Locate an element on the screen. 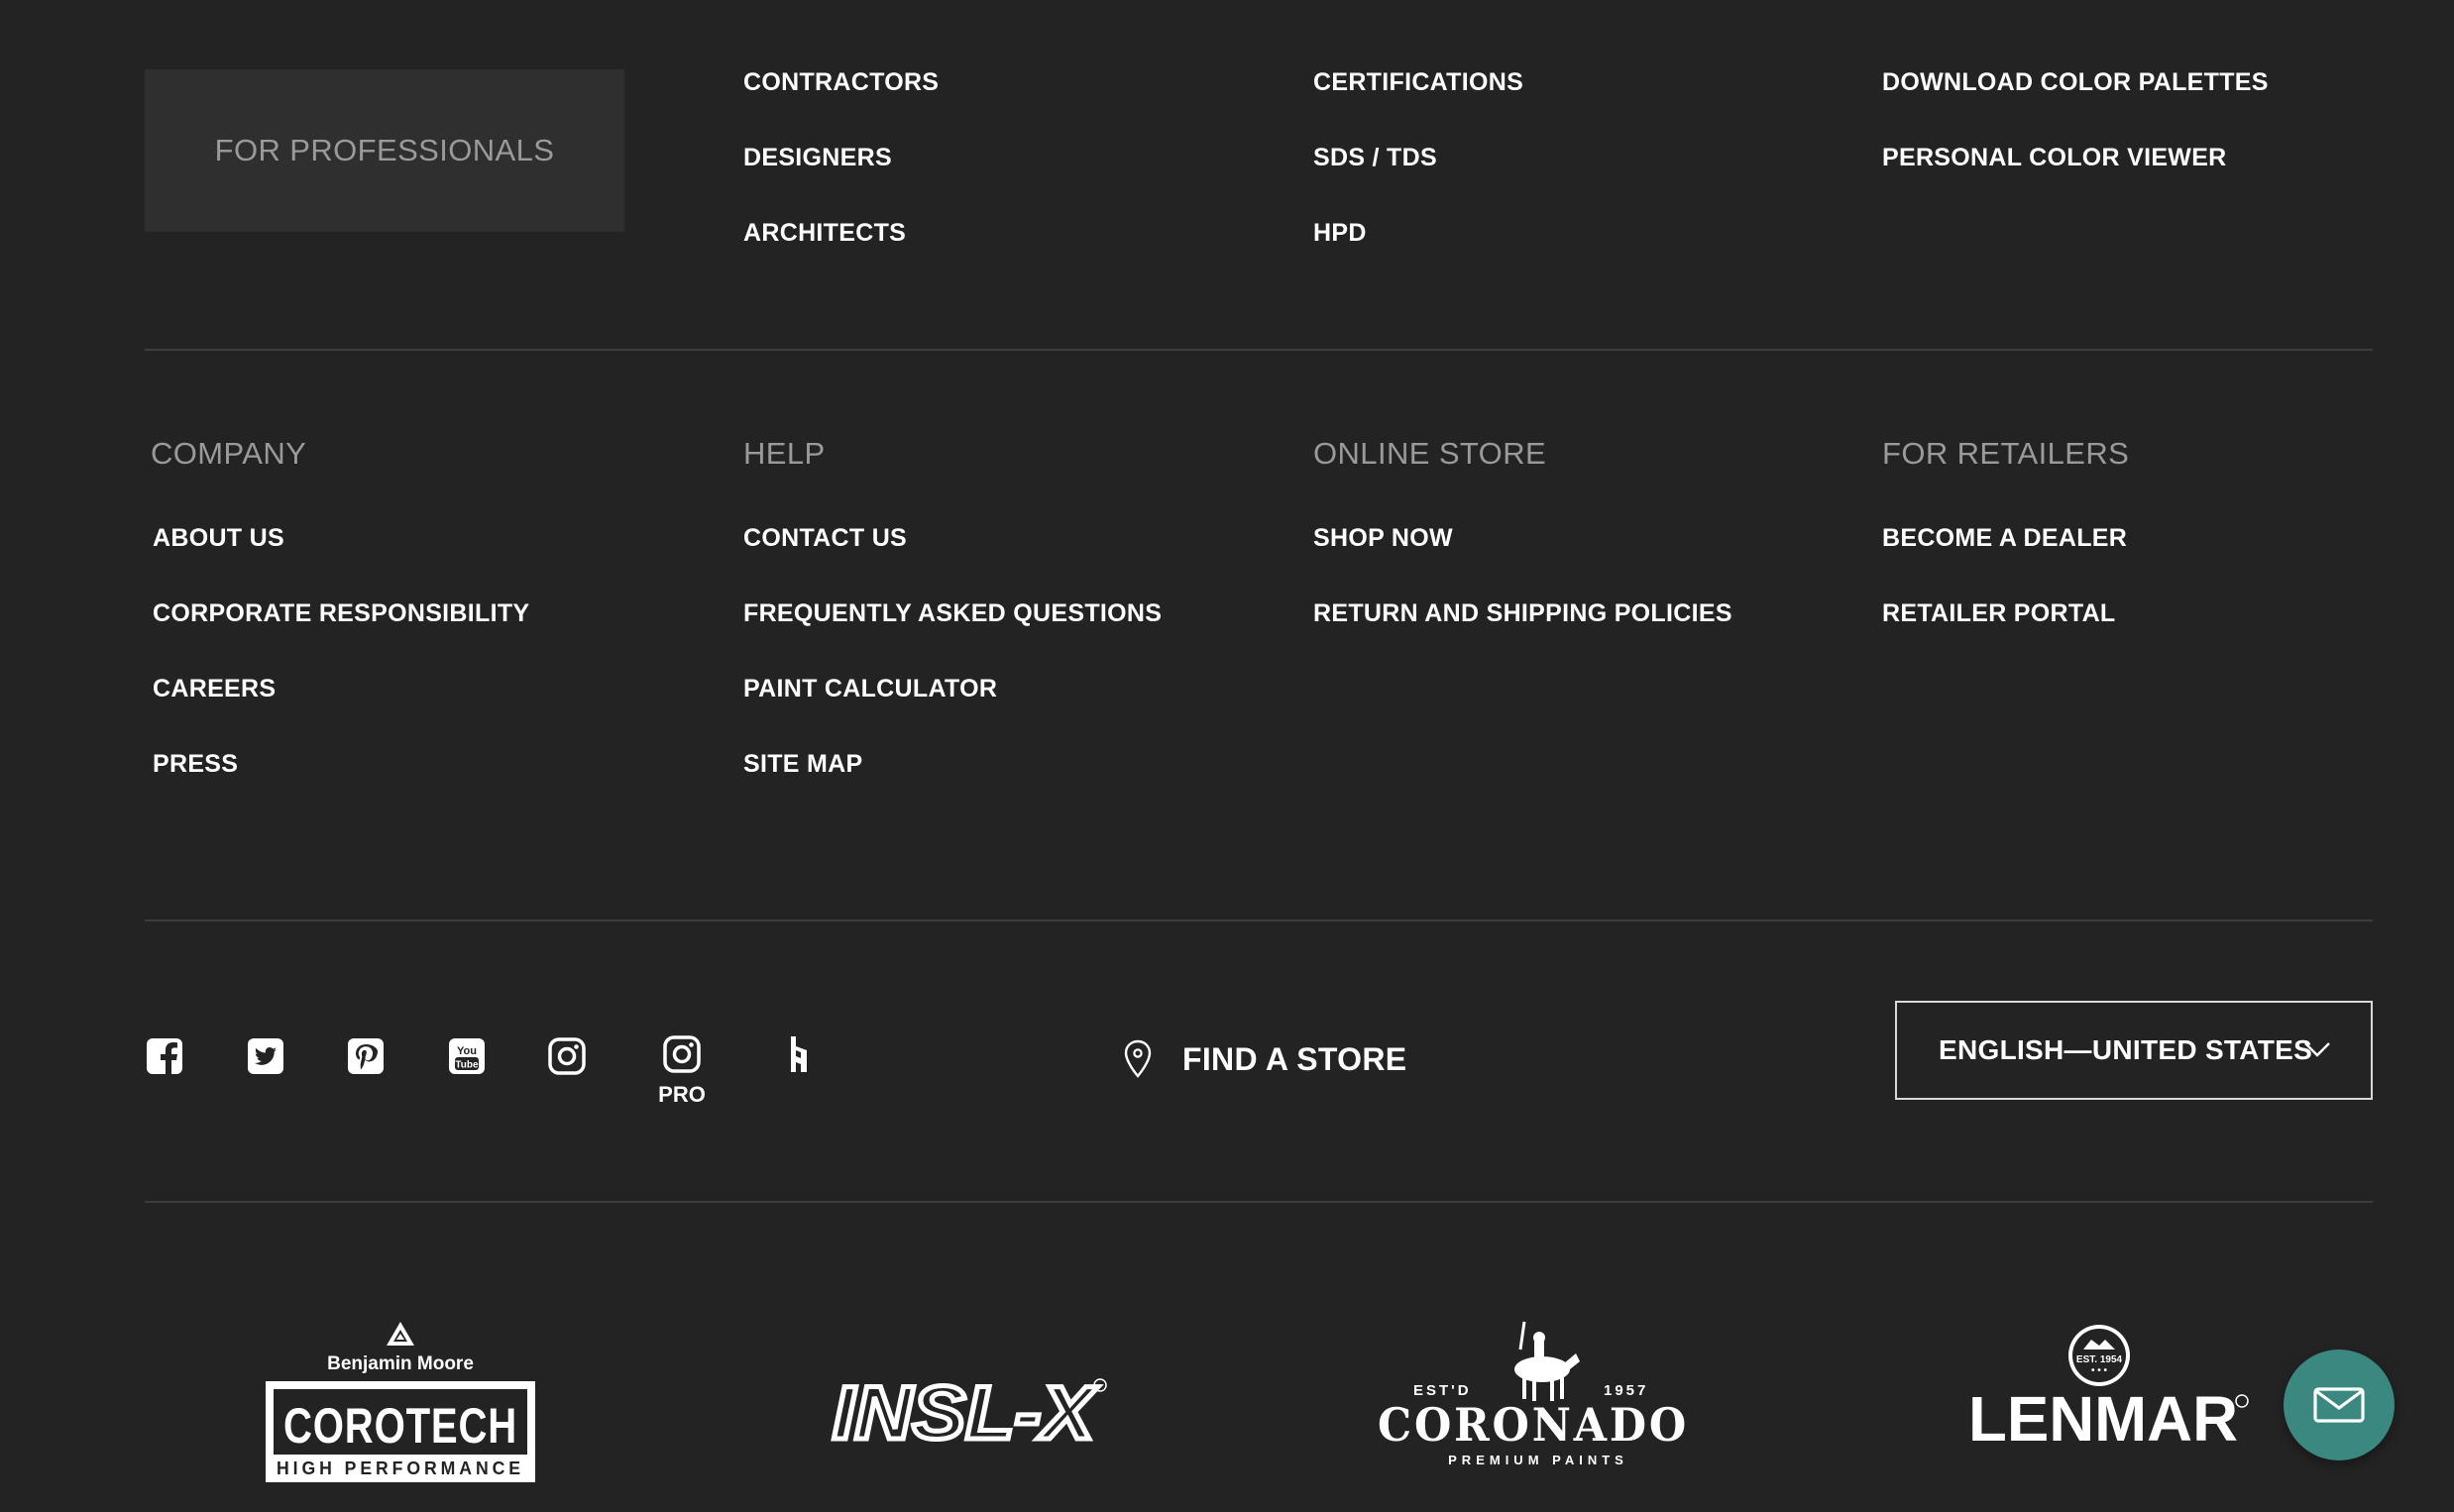  link-personal-color-viewer: PERSONAL COLOR VIEWER is located at coordinates (2054, 158).